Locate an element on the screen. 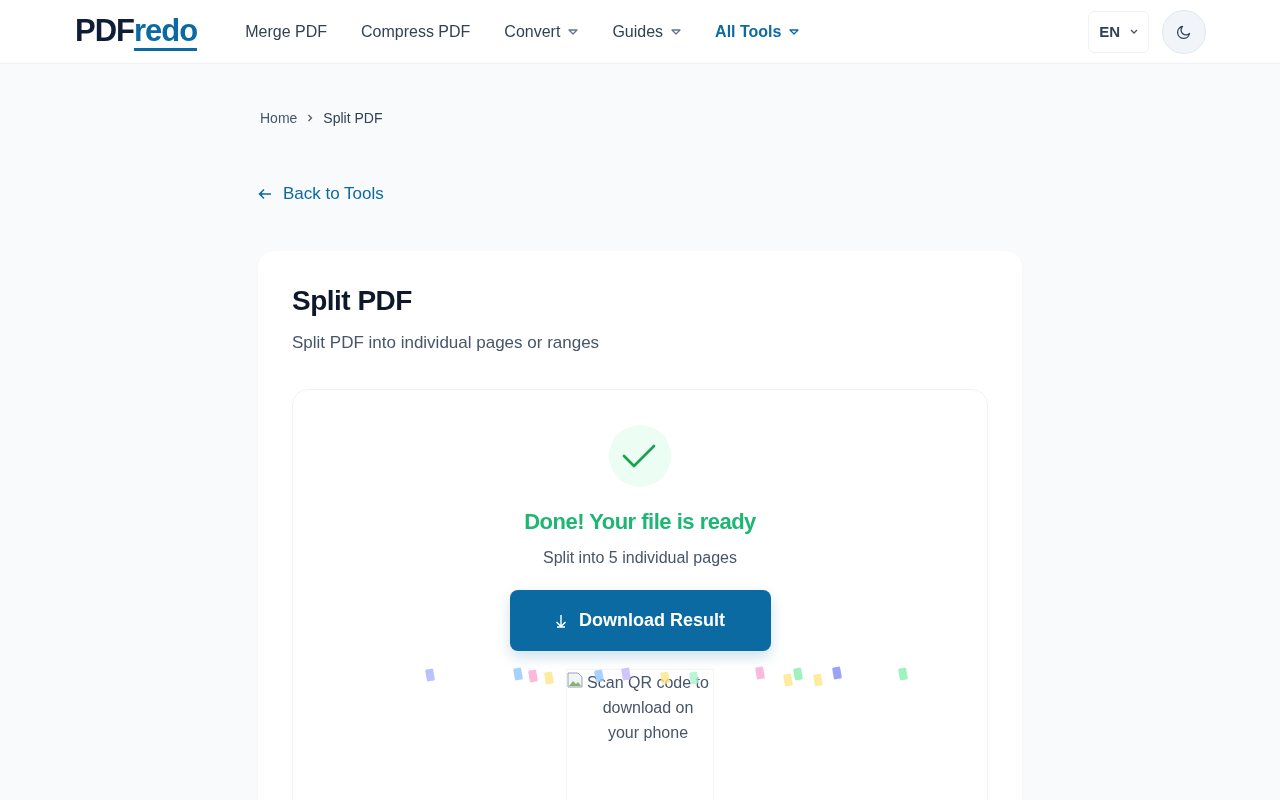  chevron-down-icon is located at coordinates (1134, 31).